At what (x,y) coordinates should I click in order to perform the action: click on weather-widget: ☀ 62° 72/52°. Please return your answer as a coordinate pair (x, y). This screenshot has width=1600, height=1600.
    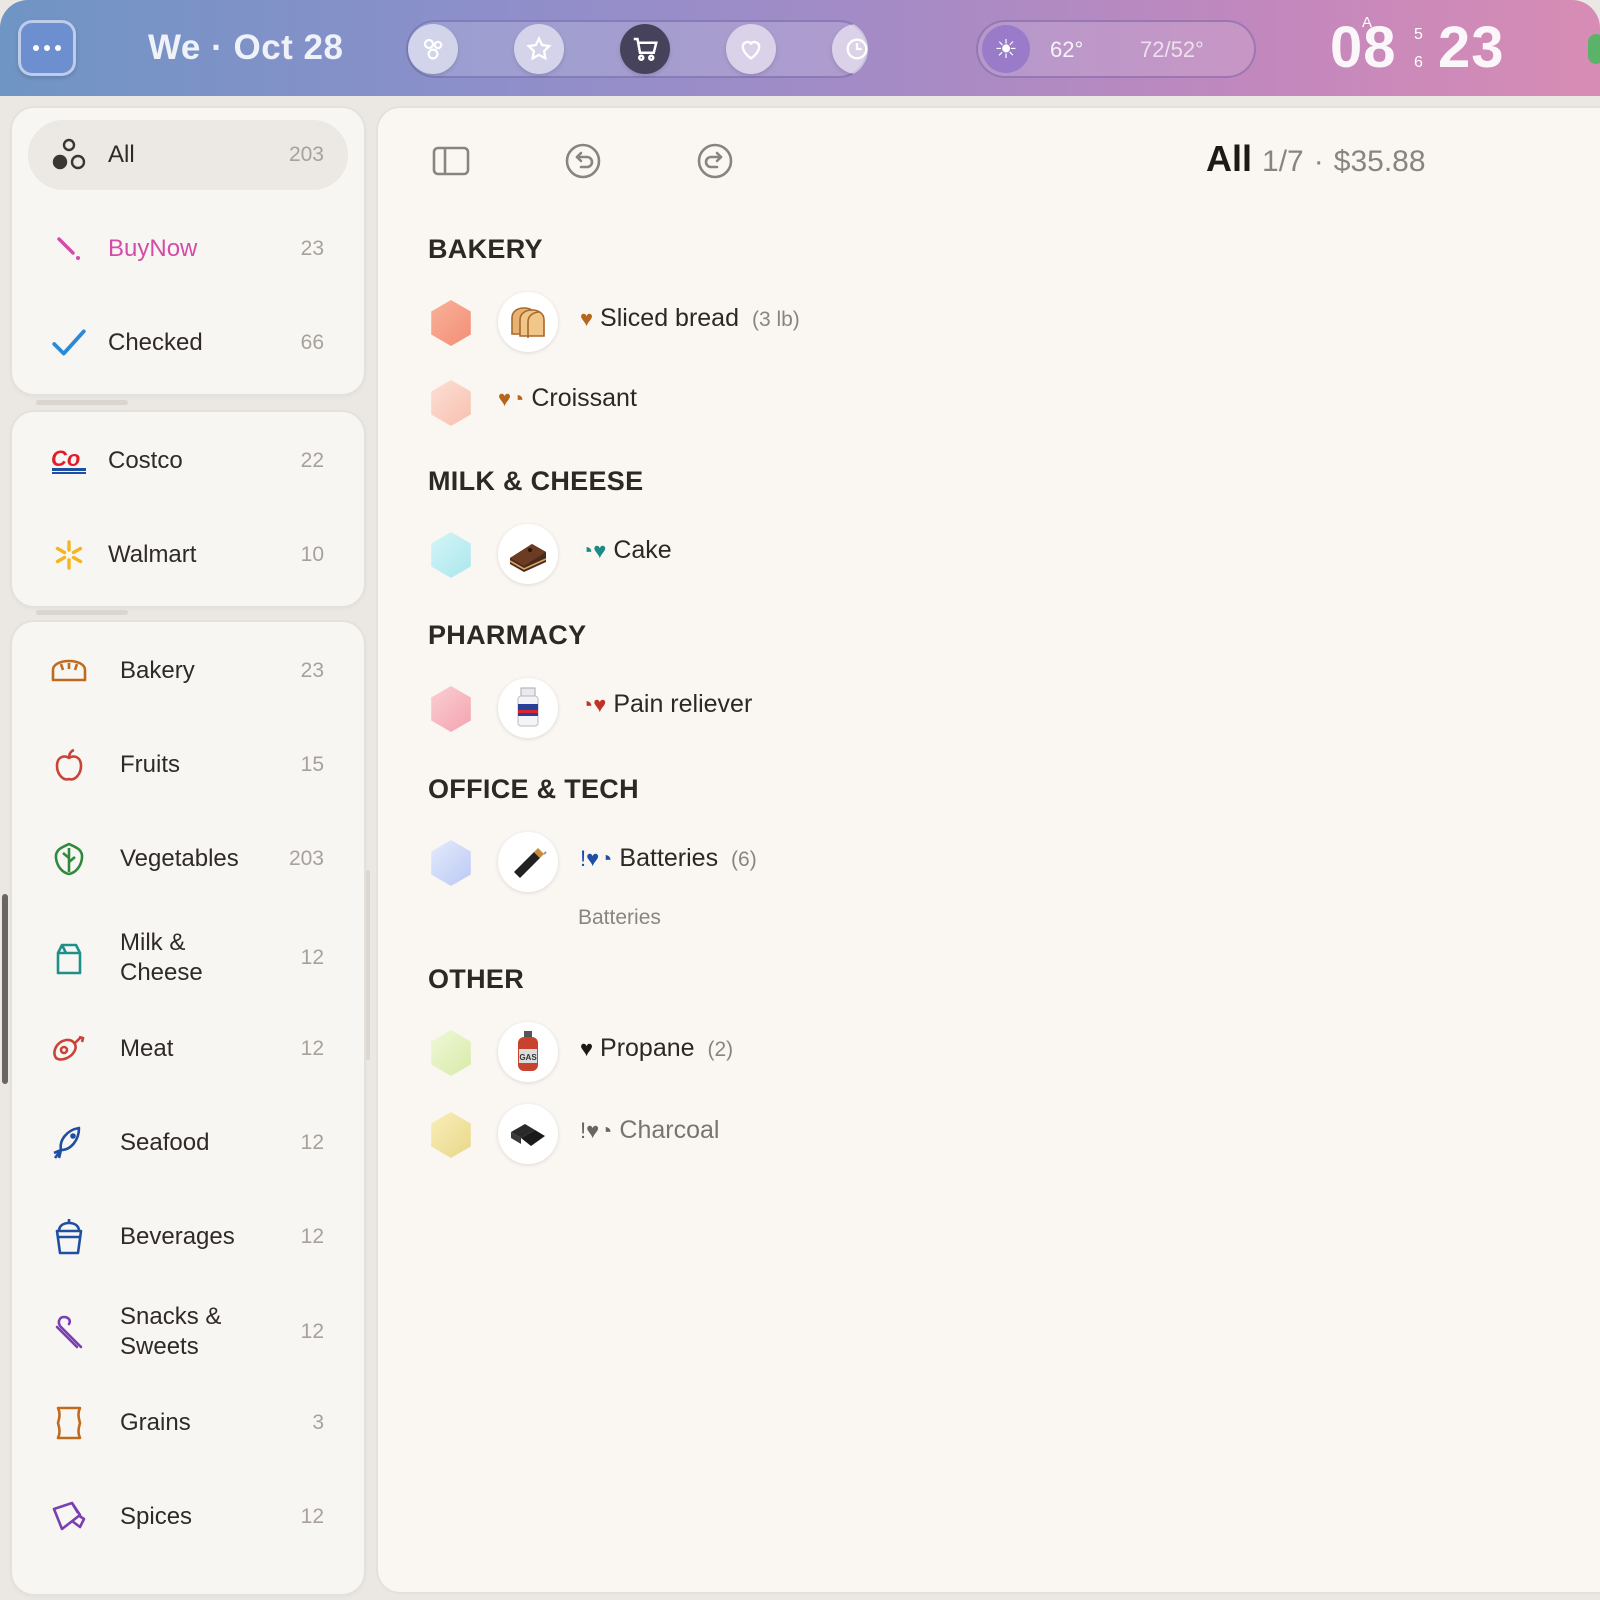
    Looking at the image, I should click on (1116, 49).